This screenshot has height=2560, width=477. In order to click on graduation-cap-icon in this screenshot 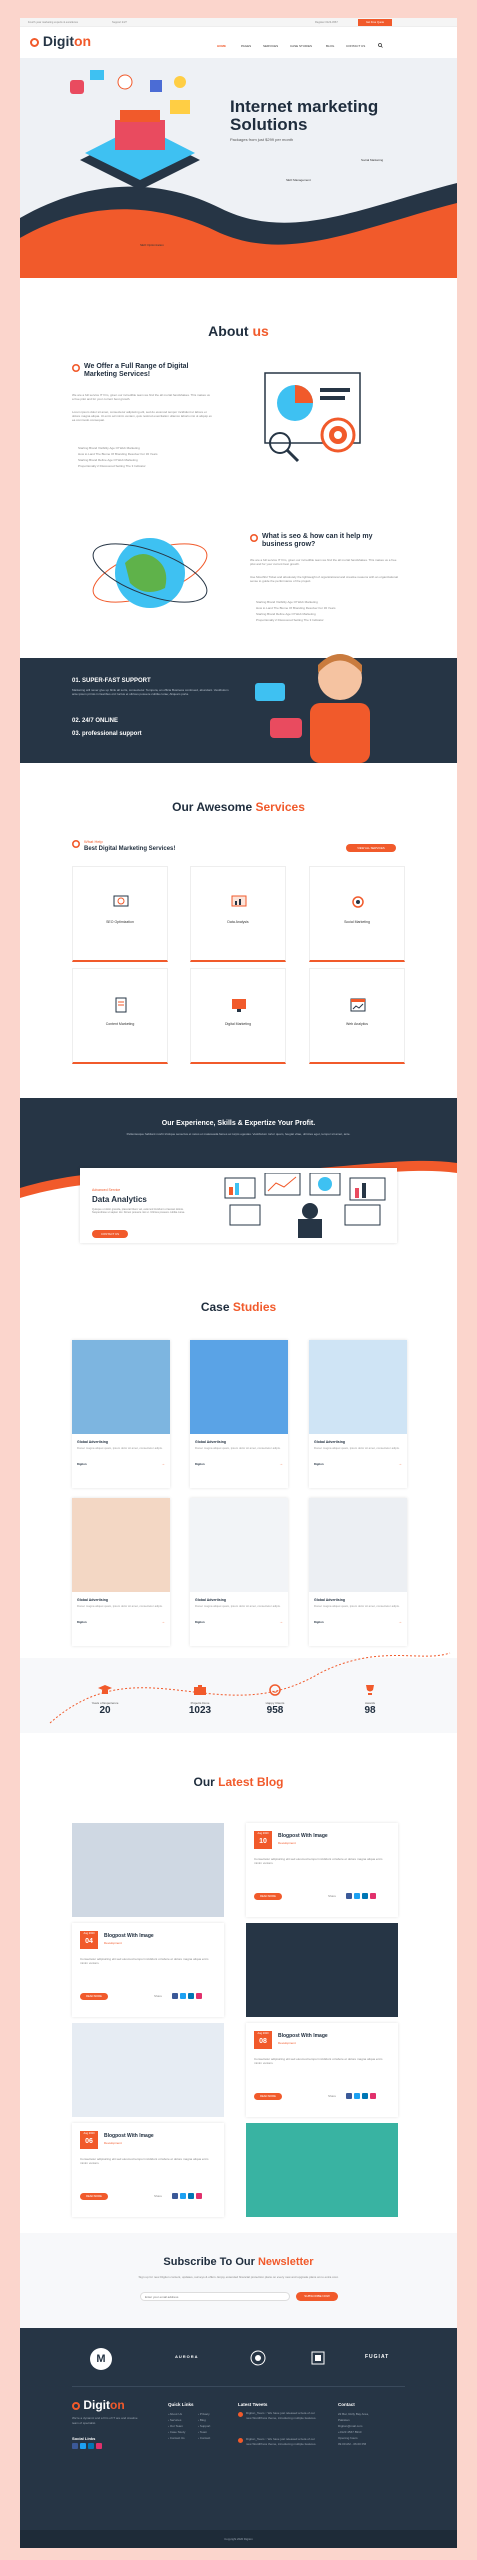, I will do `click(105, 1689)`.